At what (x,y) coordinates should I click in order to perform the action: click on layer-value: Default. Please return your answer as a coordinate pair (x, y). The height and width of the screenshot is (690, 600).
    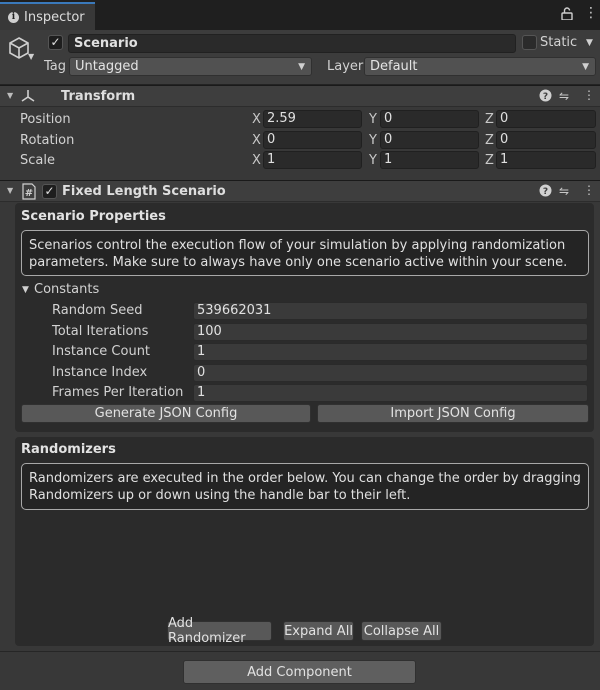
    Looking at the image, I should click on (394, 66).